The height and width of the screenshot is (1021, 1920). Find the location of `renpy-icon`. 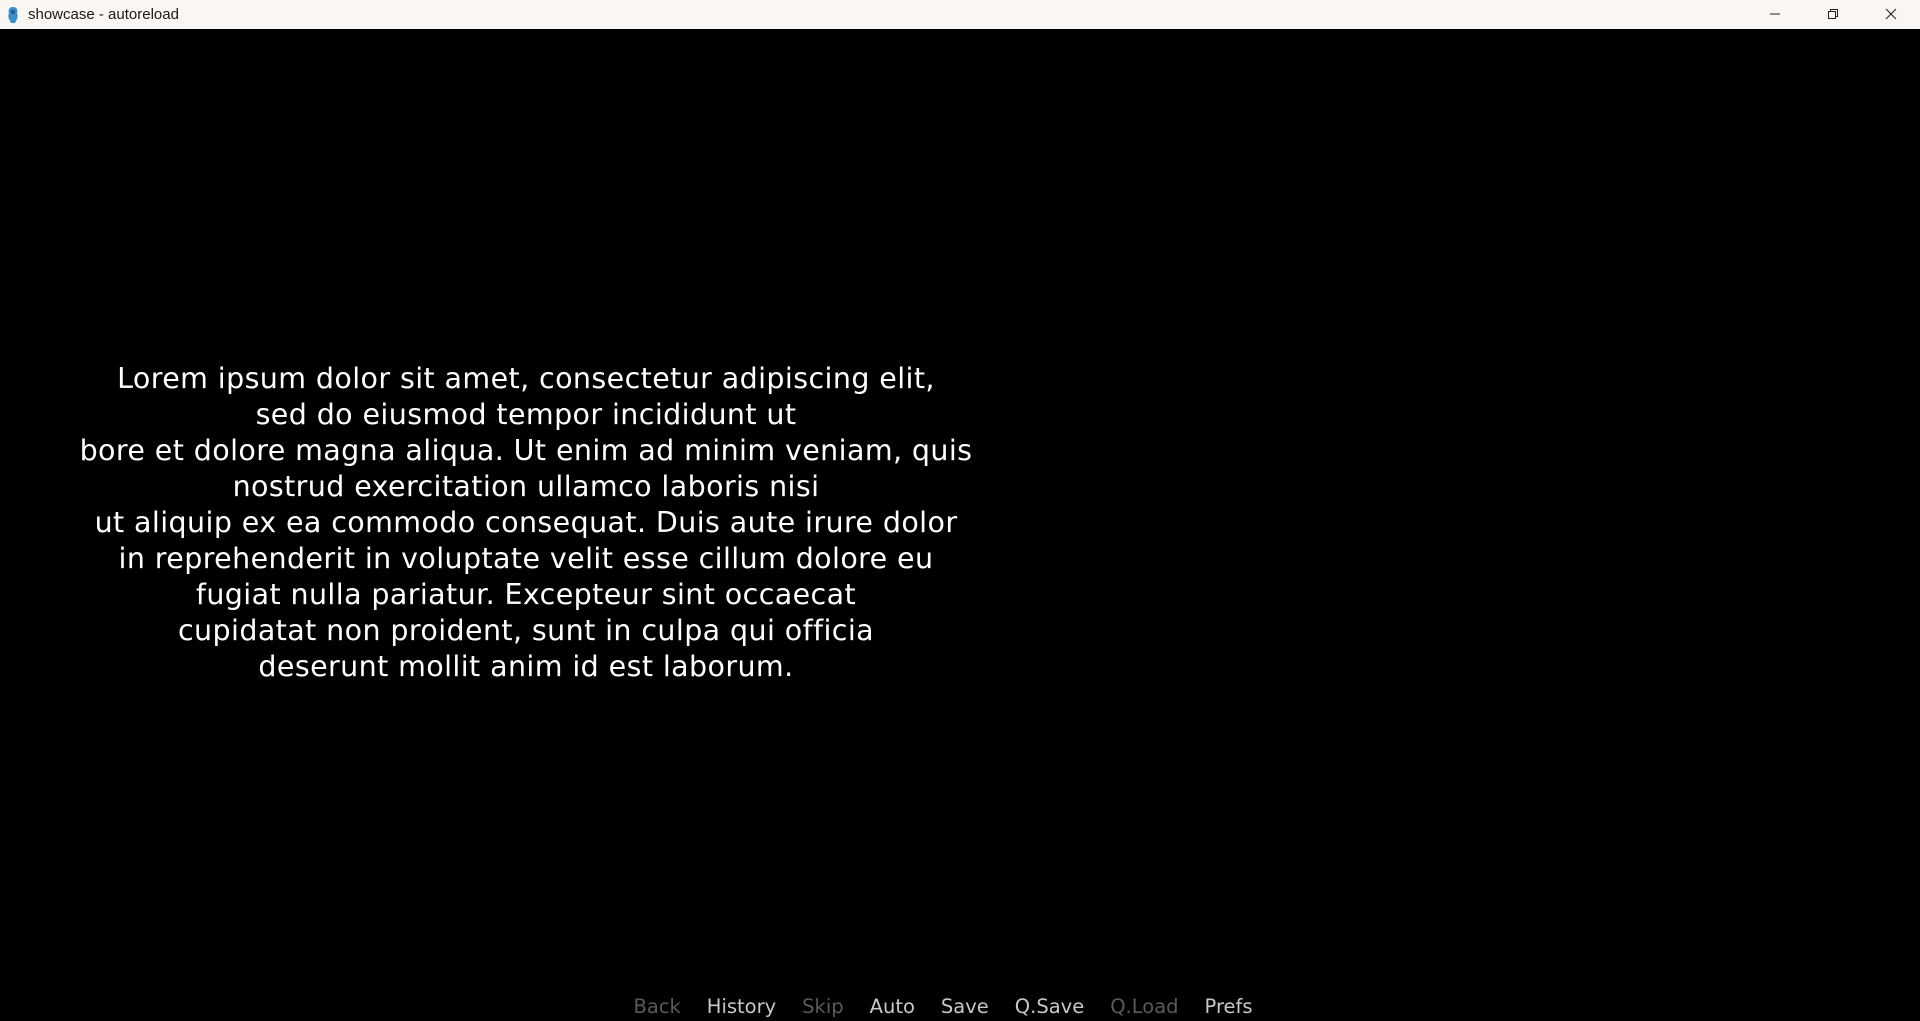

renpy-icon is located at coordinates (13, 15).